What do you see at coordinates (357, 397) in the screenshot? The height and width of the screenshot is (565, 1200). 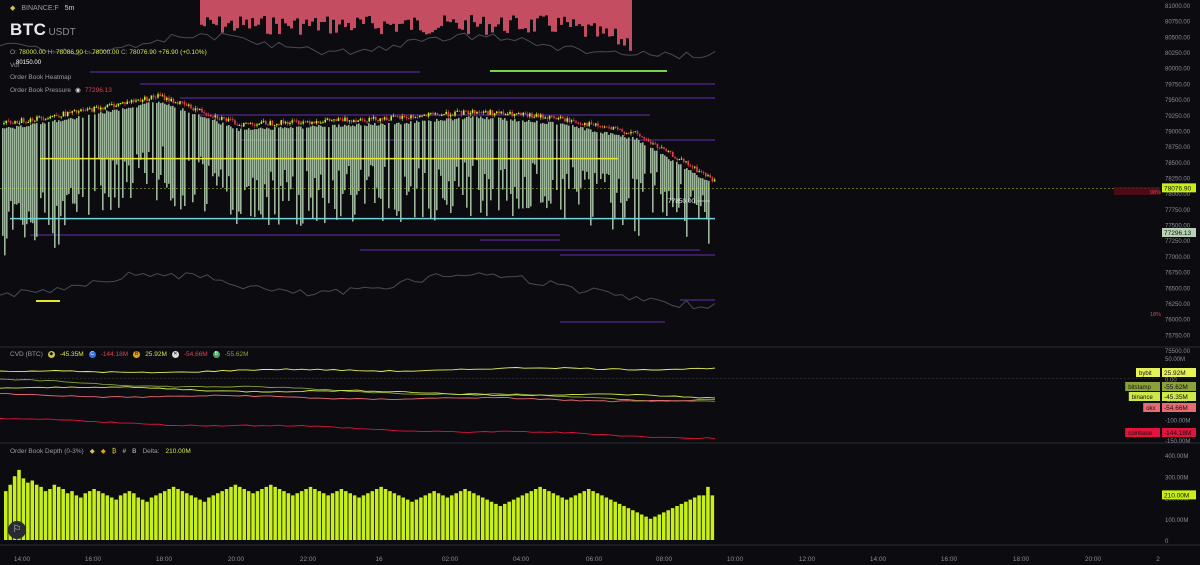 I see `cvd-line-okx` at bounding box center [357, 397].